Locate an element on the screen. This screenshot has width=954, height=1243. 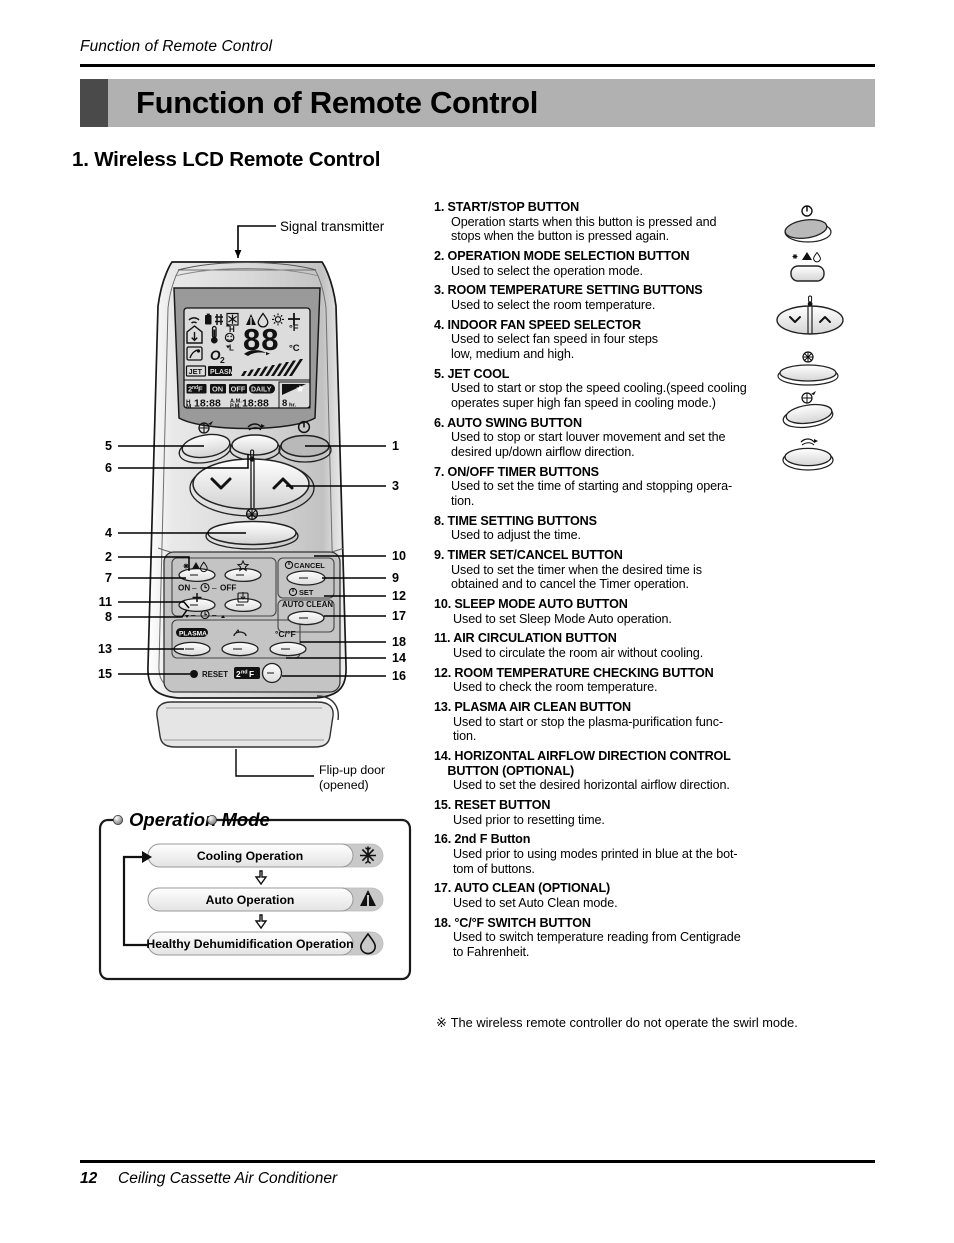
svg-text: 8 is located at coordinates (284, 403).